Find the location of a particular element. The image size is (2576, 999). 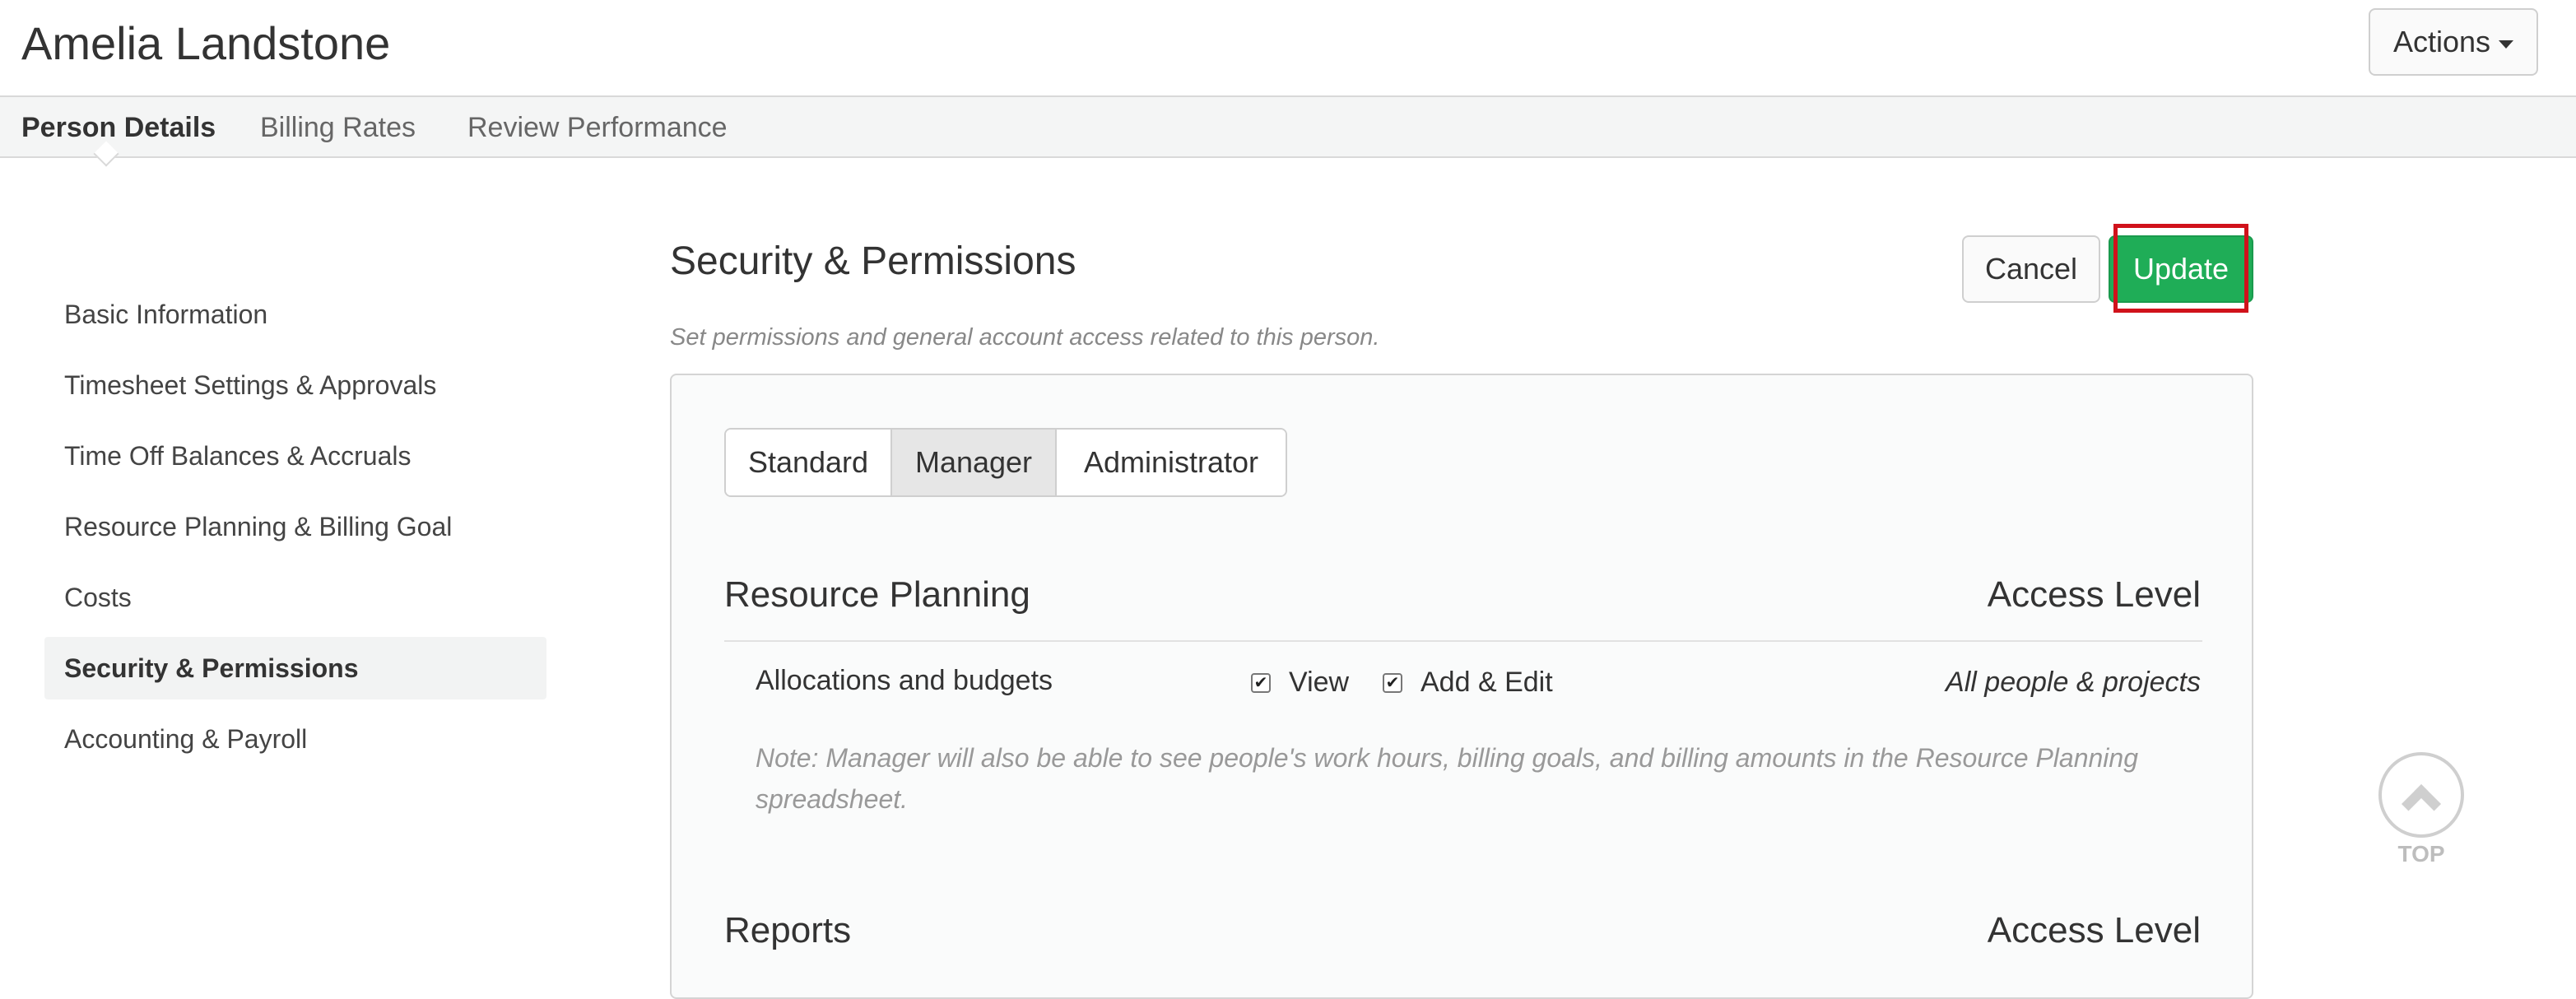

cancel-button: Cancel is located at coordinates (2031, 269).